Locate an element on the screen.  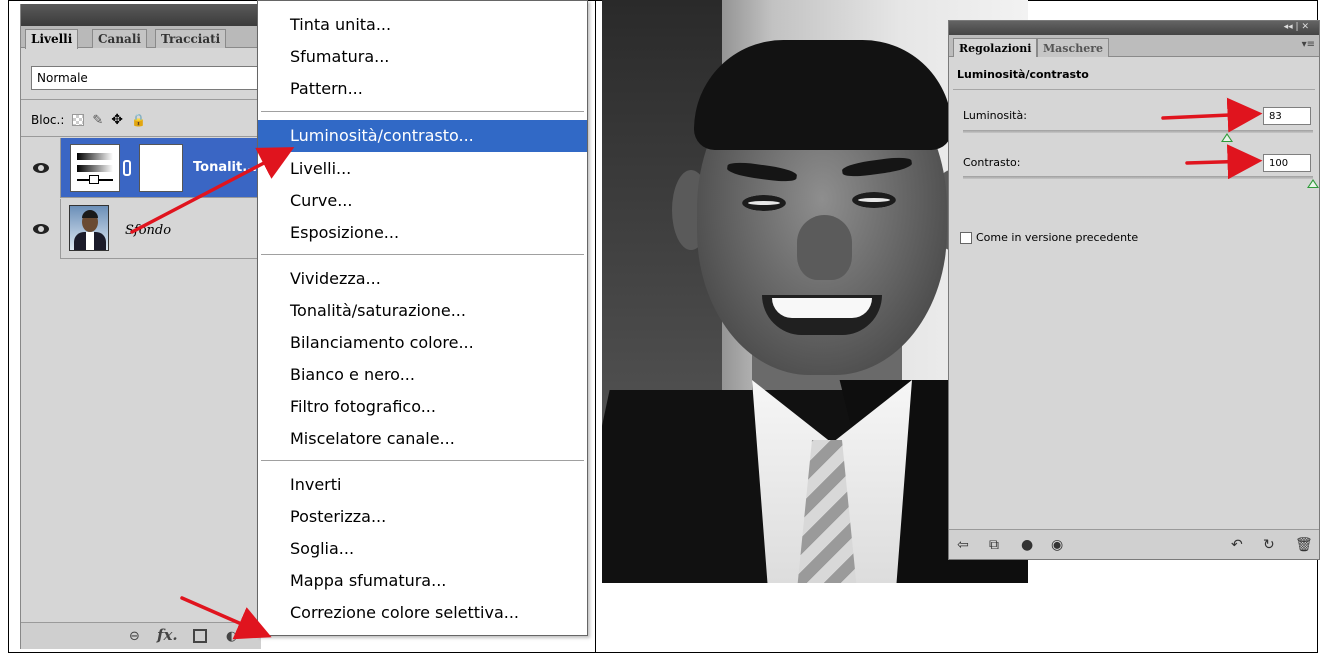
reset-icon: ↻ is located at coordinates (1269, 545).